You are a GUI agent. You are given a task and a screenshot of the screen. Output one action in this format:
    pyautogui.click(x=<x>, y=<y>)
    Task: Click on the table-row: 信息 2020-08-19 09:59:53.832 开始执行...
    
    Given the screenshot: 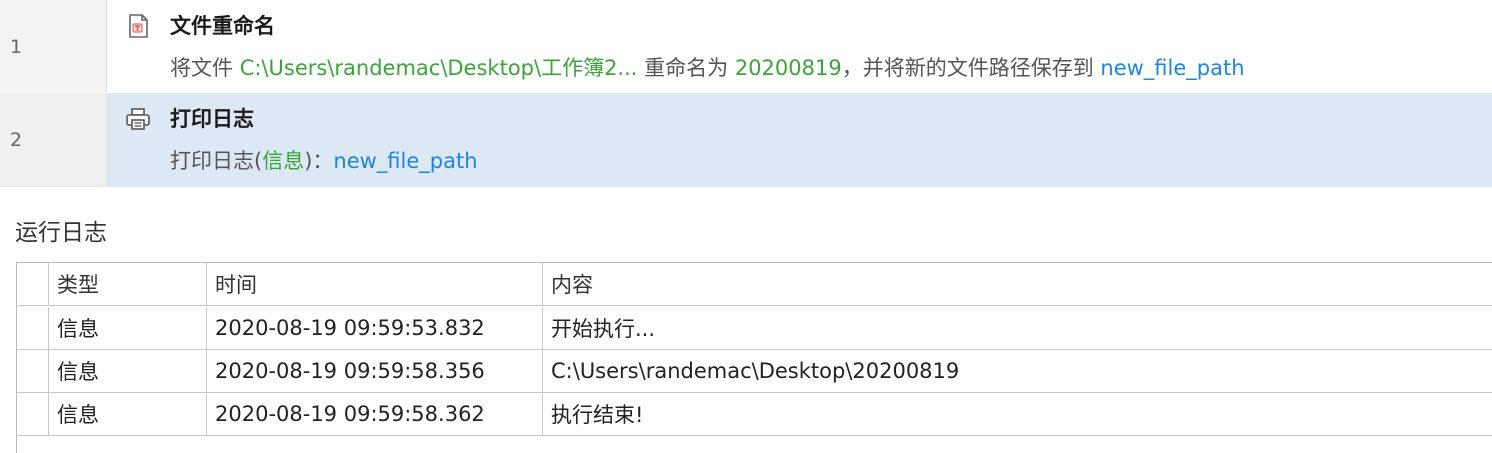 What is the action you would take?
    pyautogui.click(x=754, y=328)
    